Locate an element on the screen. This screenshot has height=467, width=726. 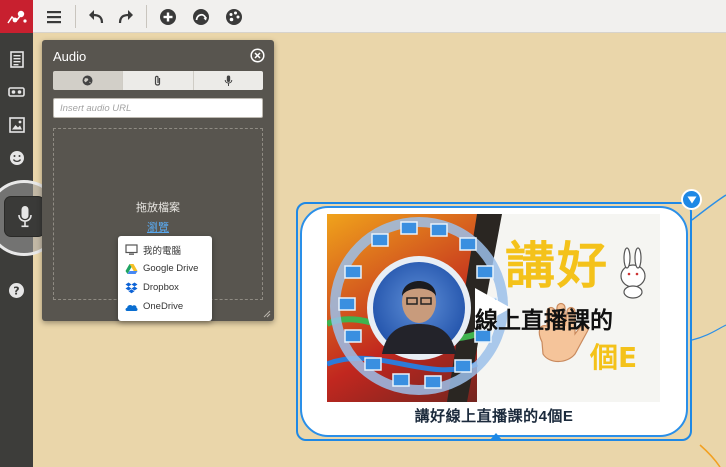
redo-button is located at coordinates (125, 17).